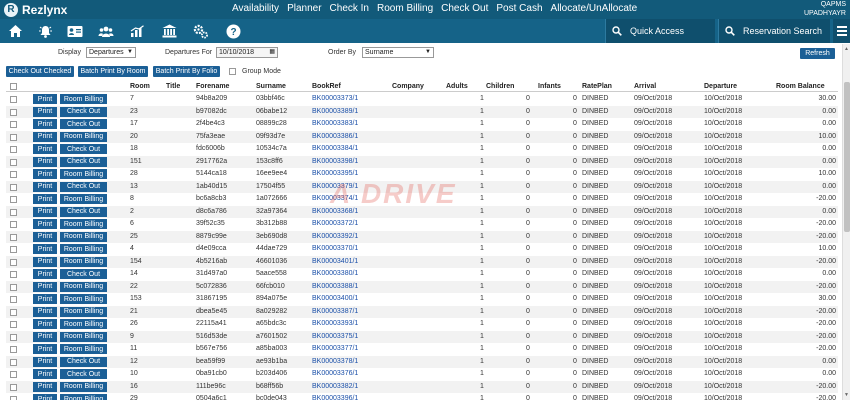 The height and width of the screenshot is (400, 850). Describe the element at coordinates (335, 261) in the screenshot. I see `bookref-link: BK00003401/1` at that location.